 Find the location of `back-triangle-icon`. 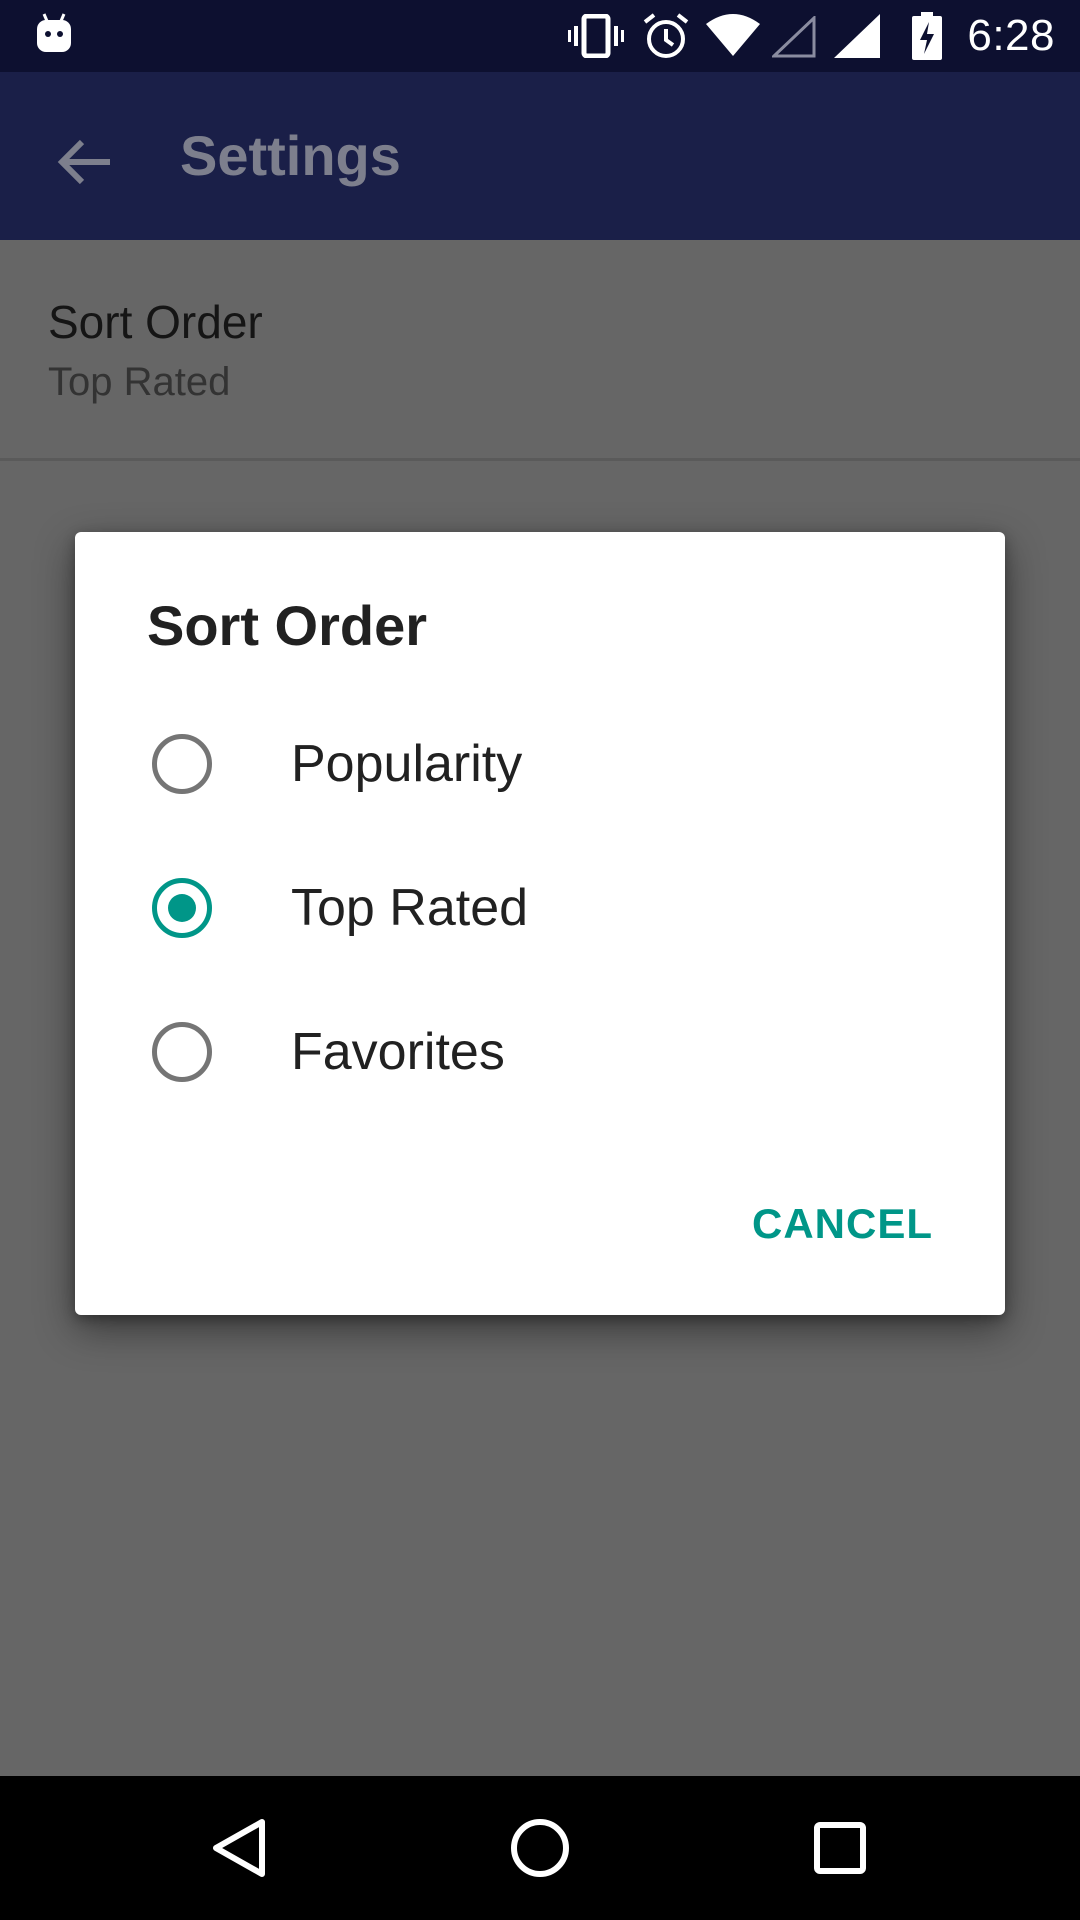

back-triangle-icon is located at coordinates (240, 1859).